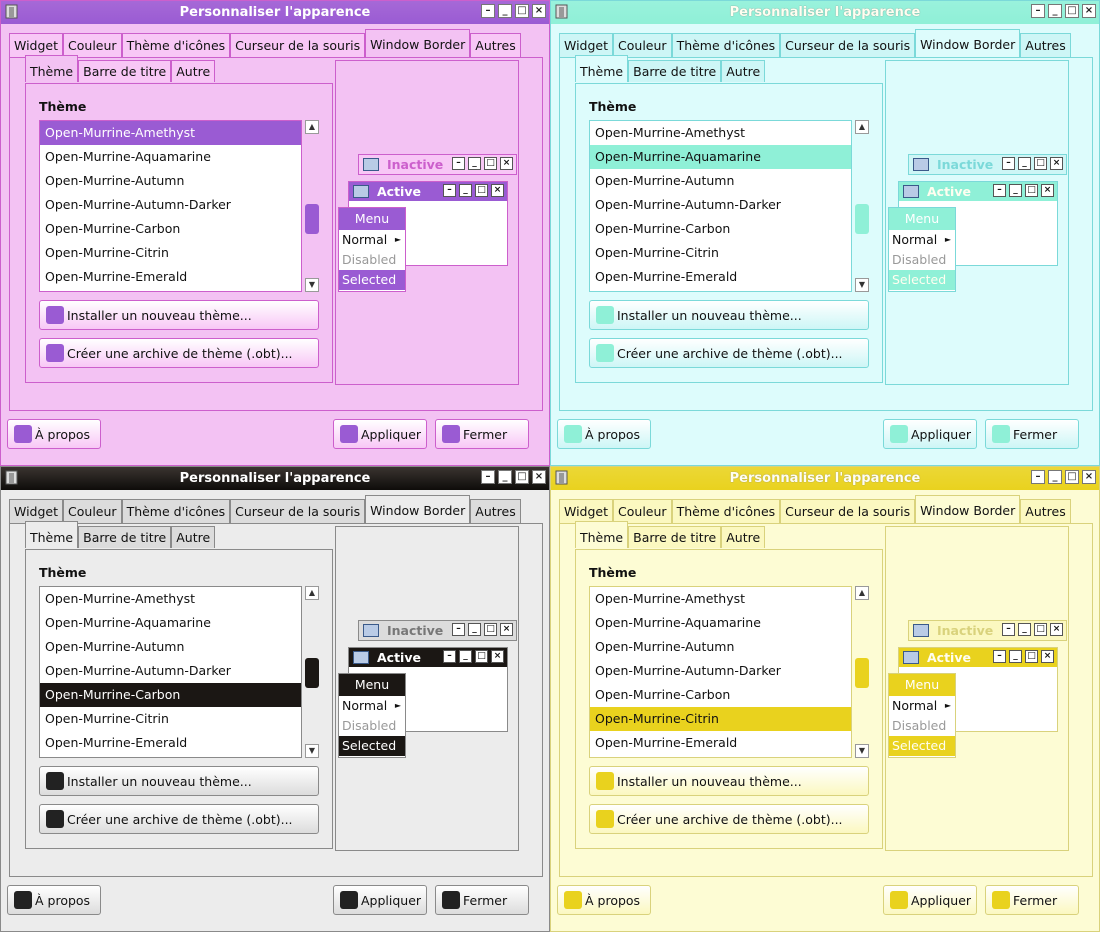 Image resolution: width=1100 pixels, height=932 pixels. I want to click on theme-list-item: Open-Murrine-Emerald, so click(720, 277).